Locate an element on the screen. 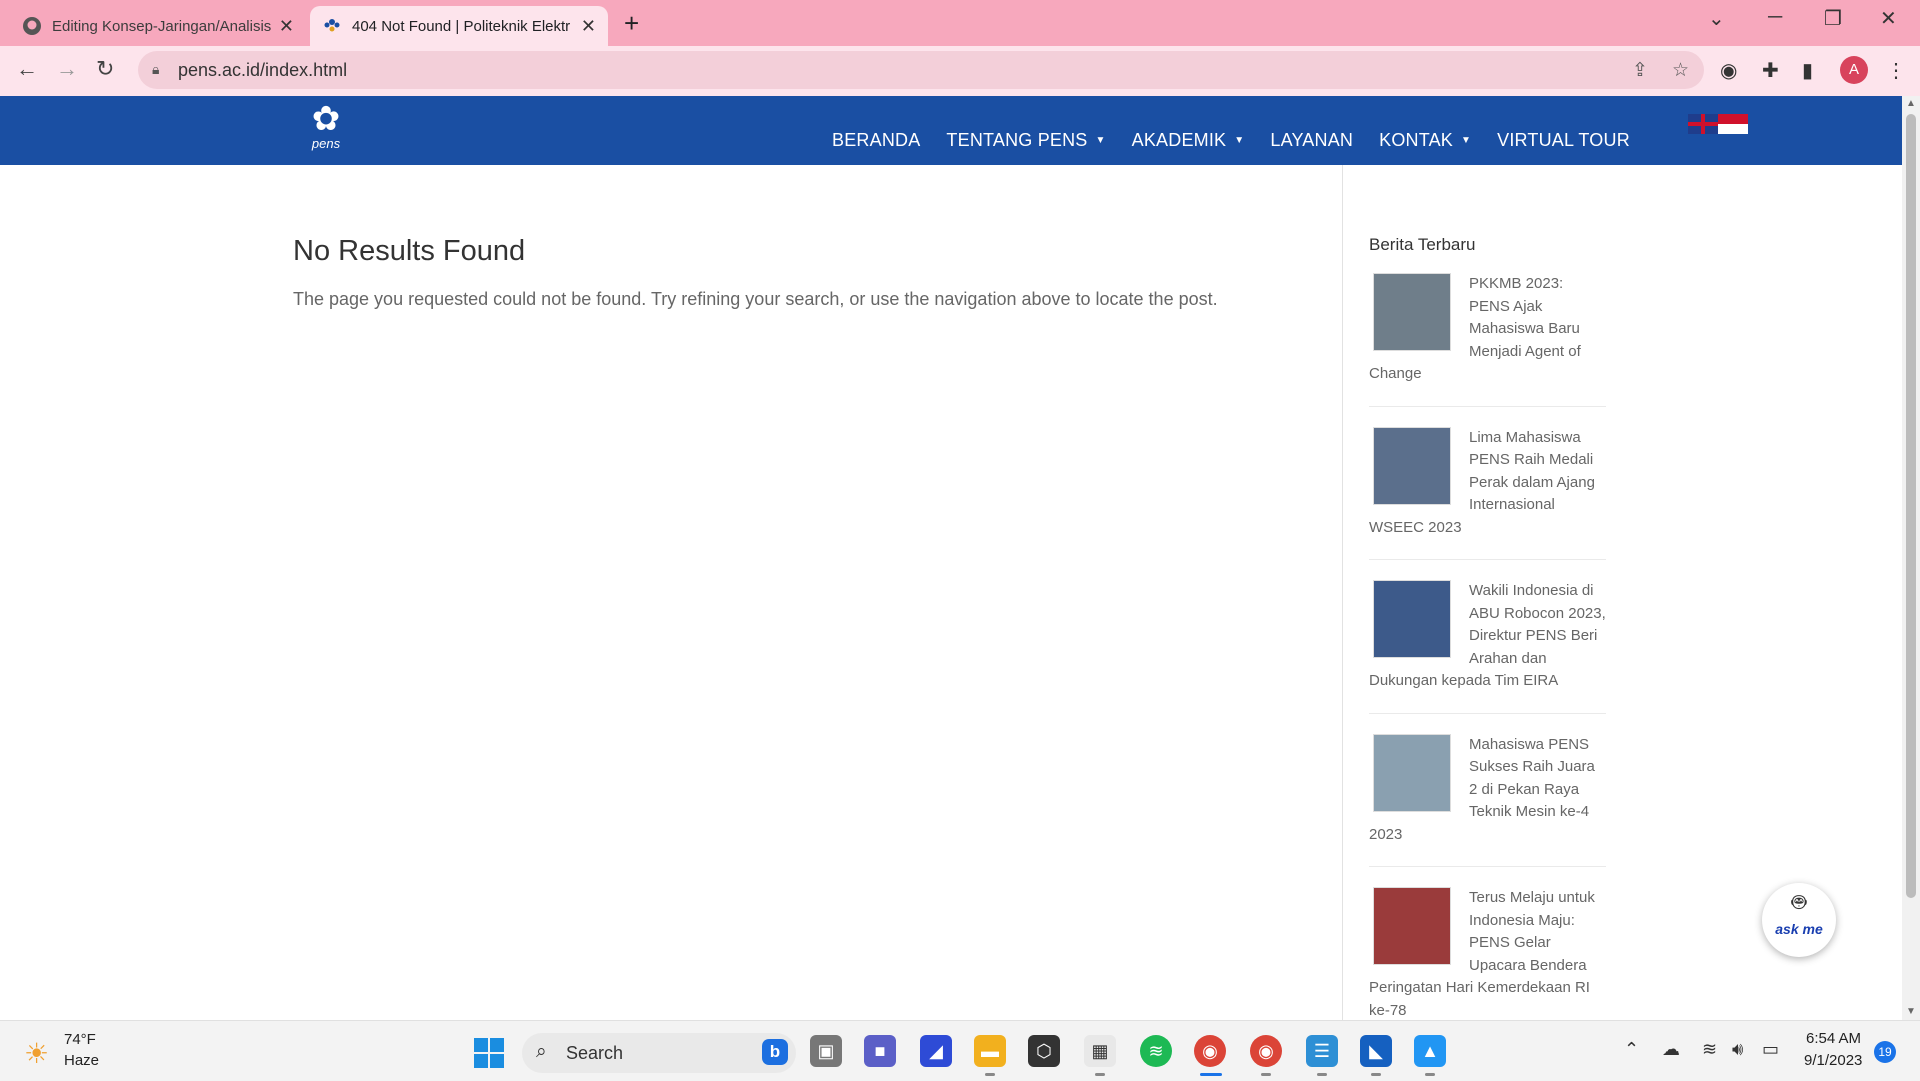 This screenshot has width=1920, height=1081. weather-temp: 74°F is located at coordinates (80, 1039).